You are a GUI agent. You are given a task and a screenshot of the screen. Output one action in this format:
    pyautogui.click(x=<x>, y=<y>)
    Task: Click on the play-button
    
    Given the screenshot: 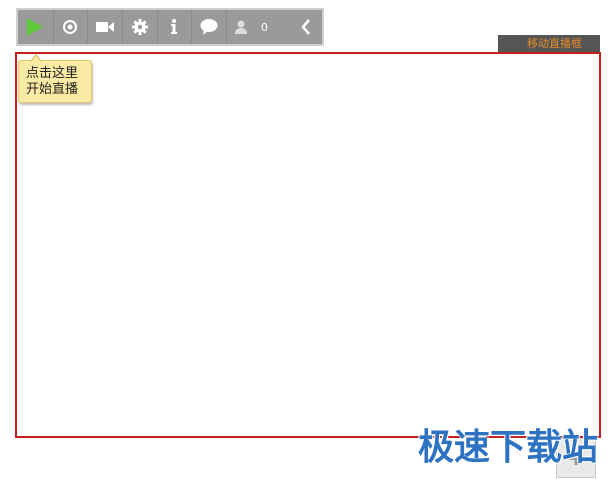 What is the action you would take?
    pyautogui.click(x=36, y=27)
    